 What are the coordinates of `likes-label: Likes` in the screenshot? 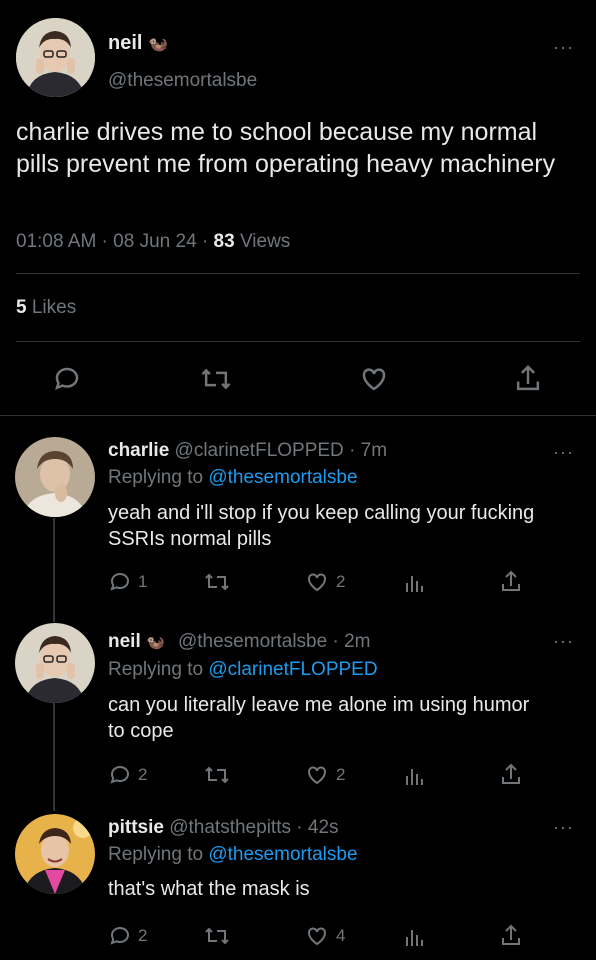 It's located at (54, 307).